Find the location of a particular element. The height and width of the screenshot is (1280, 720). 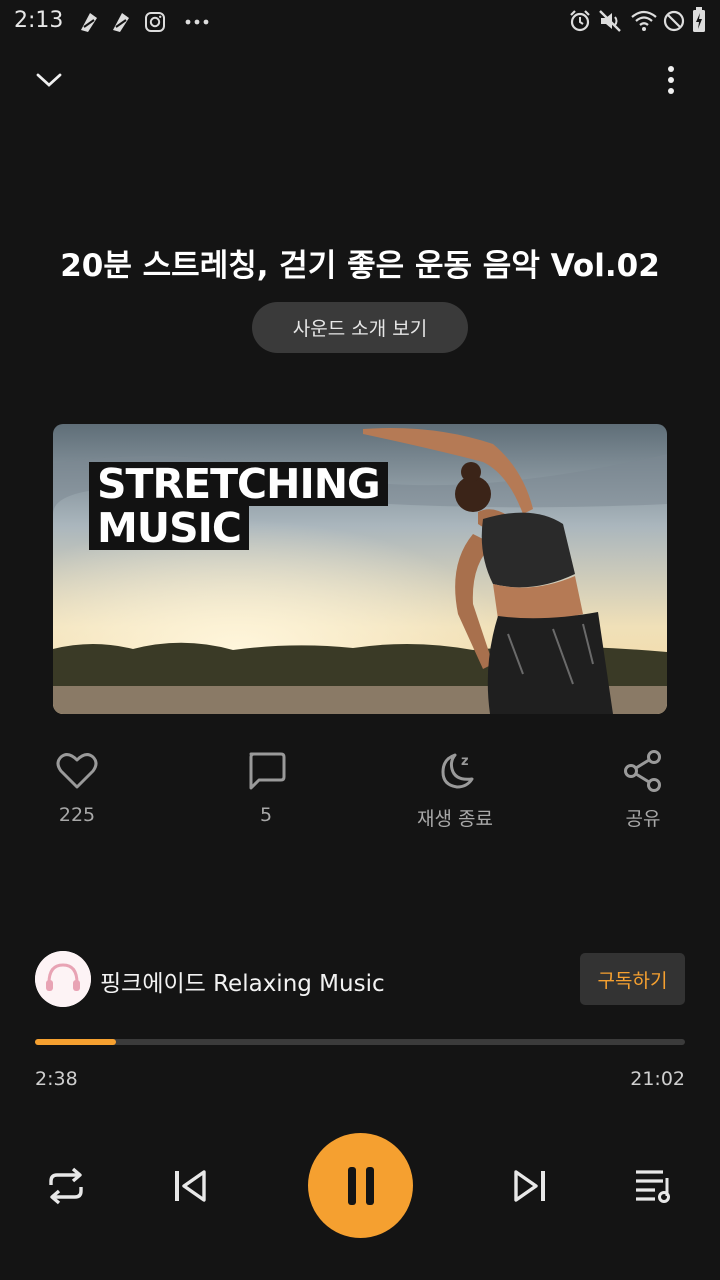

comment-count: 5 is located at coordinates (266, 815).